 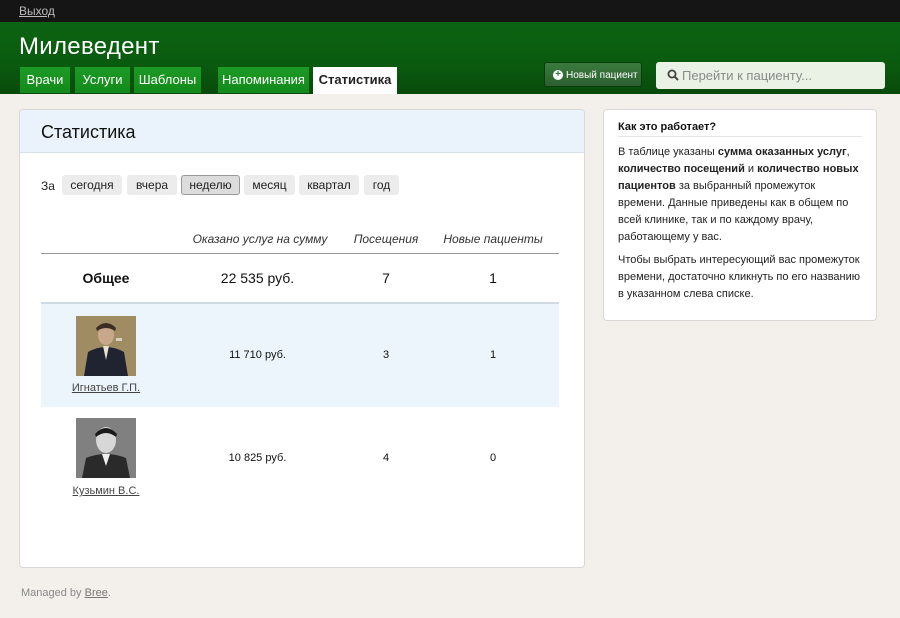 I want to click on footer-text: Managed by, so click(x=53, y=593).